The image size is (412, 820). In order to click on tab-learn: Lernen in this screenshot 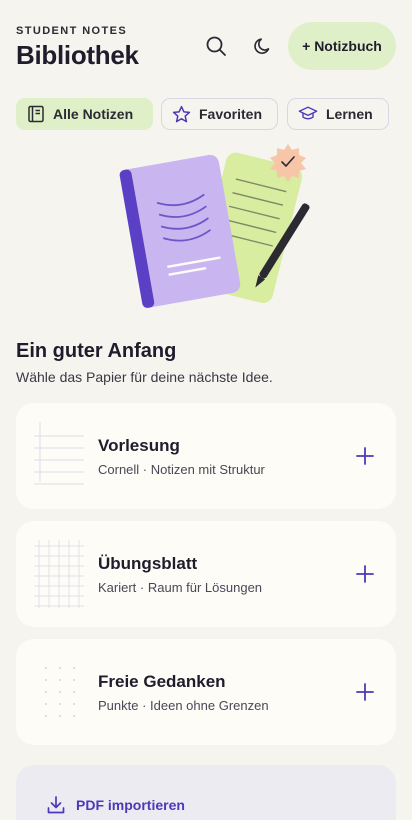, I will do `click(338, 114)`.